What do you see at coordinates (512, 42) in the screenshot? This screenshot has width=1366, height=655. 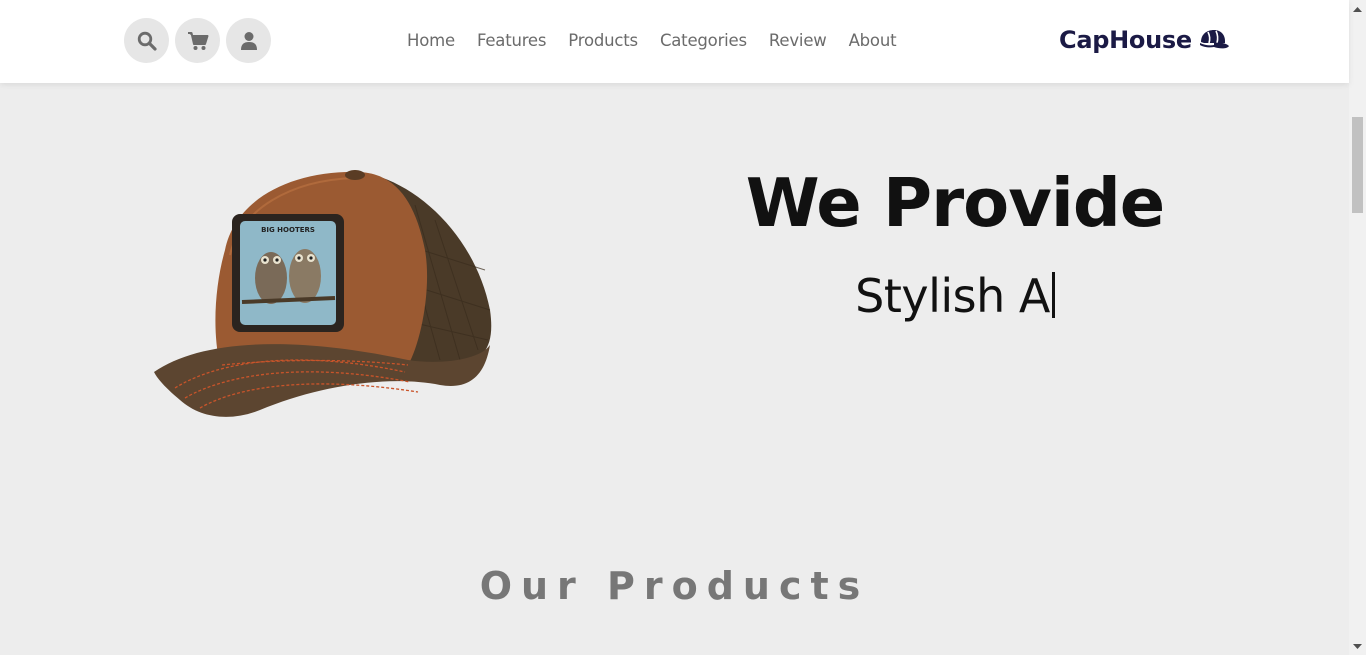 I see `nav-features: Features` at bounding box center [512, 42].